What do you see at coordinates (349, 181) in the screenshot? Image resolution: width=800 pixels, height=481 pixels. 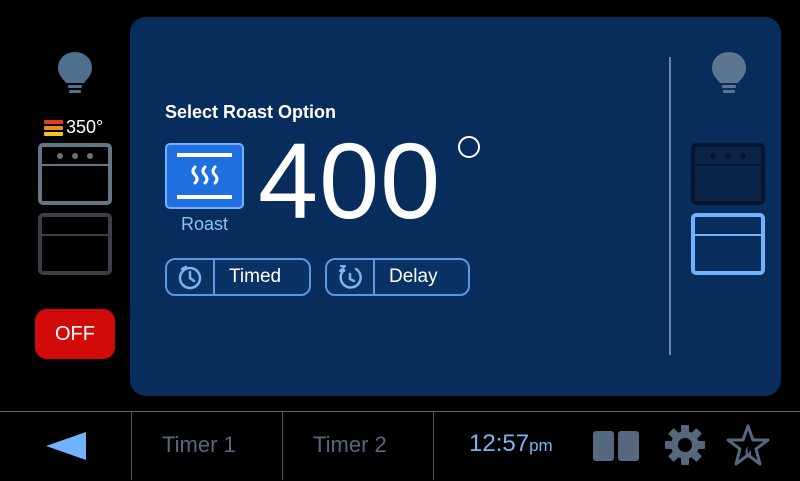 I see `temperature-value: 400` at bounding box center [349, 181].